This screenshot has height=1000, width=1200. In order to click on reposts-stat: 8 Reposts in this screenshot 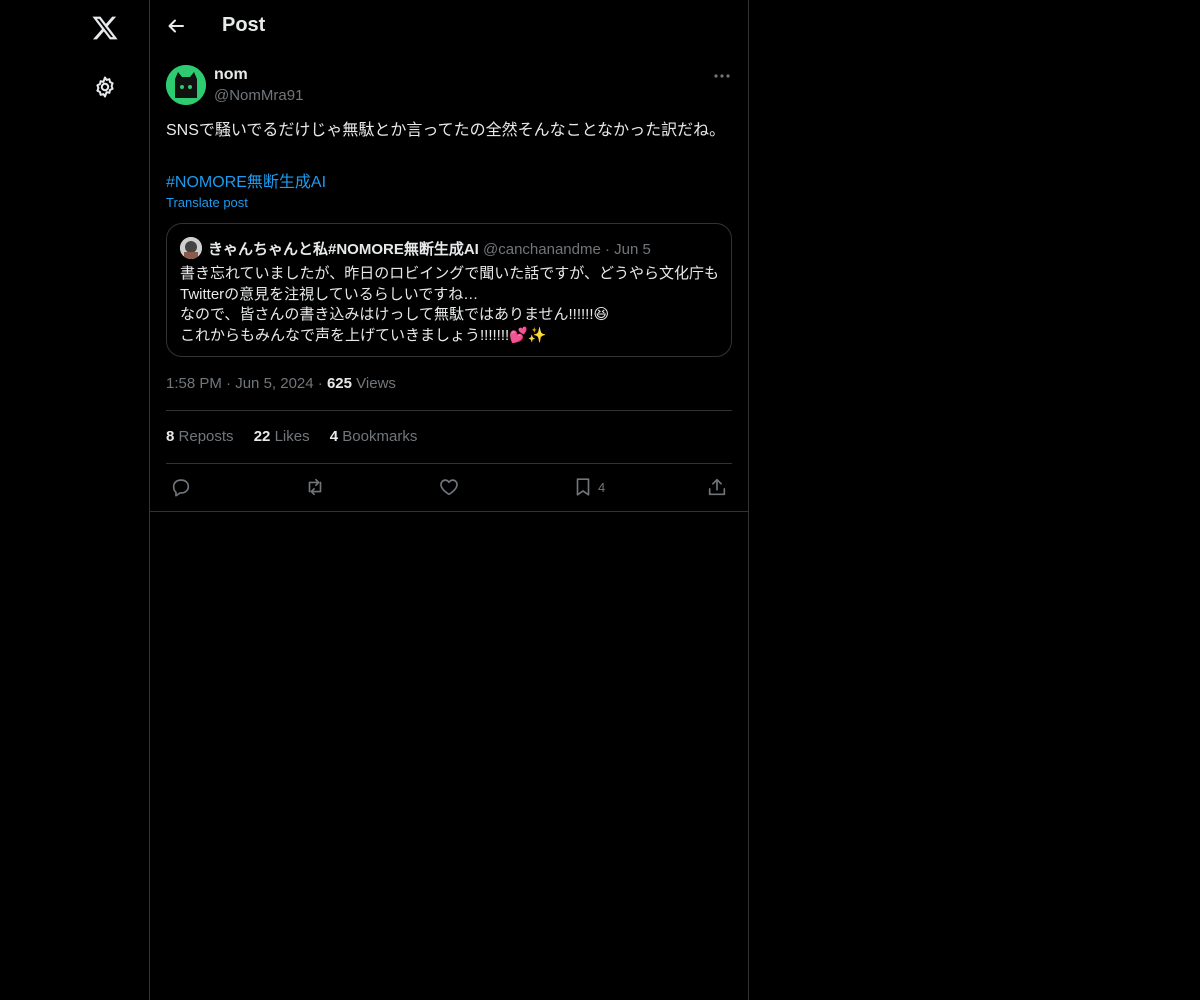, I will do `click(200, 436)`.